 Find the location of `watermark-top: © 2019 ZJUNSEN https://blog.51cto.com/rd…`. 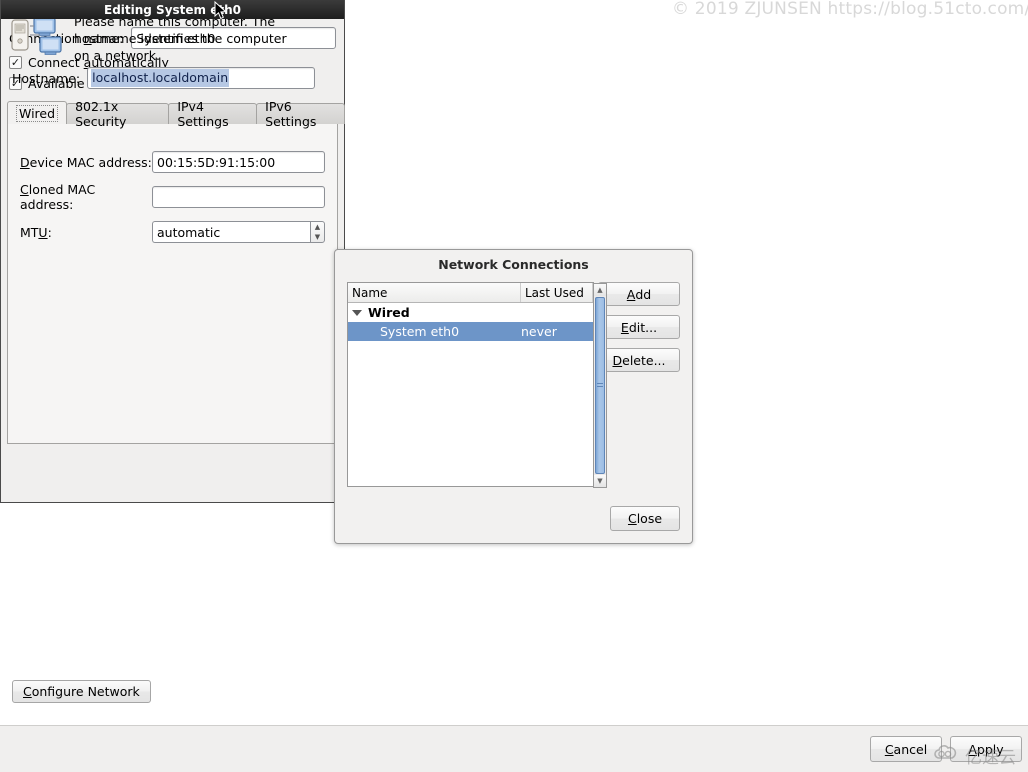

watermark-top: © 2019 ZJUNSEN https://blog.51cto.com/rd… is located at coordinates (850, 9).